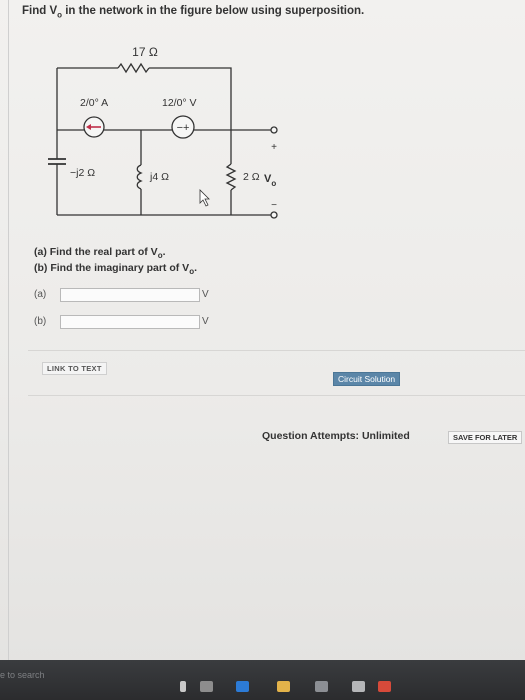  I want to click on terminal-plus, so click(274, 130).